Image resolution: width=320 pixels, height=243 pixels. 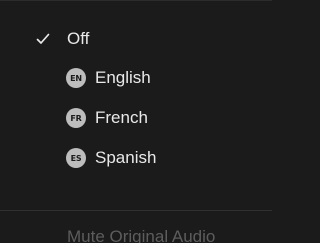 I want to click on es-badge-icon: ES, so click(x=76, y=158).